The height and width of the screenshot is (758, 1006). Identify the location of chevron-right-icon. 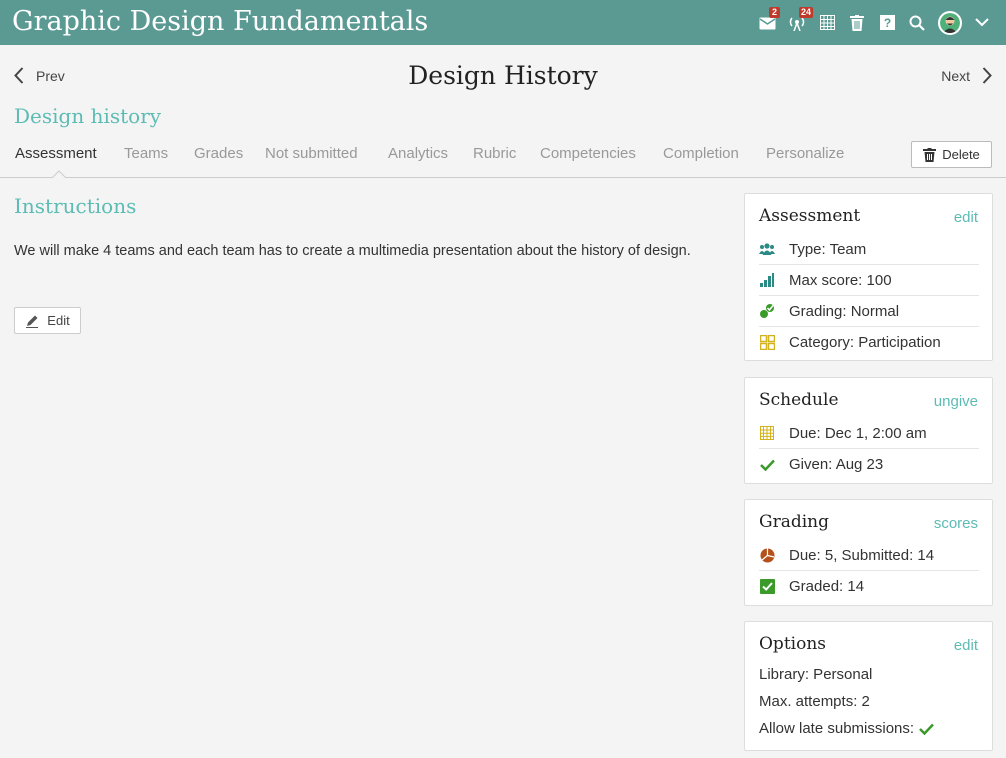
(987, 75).